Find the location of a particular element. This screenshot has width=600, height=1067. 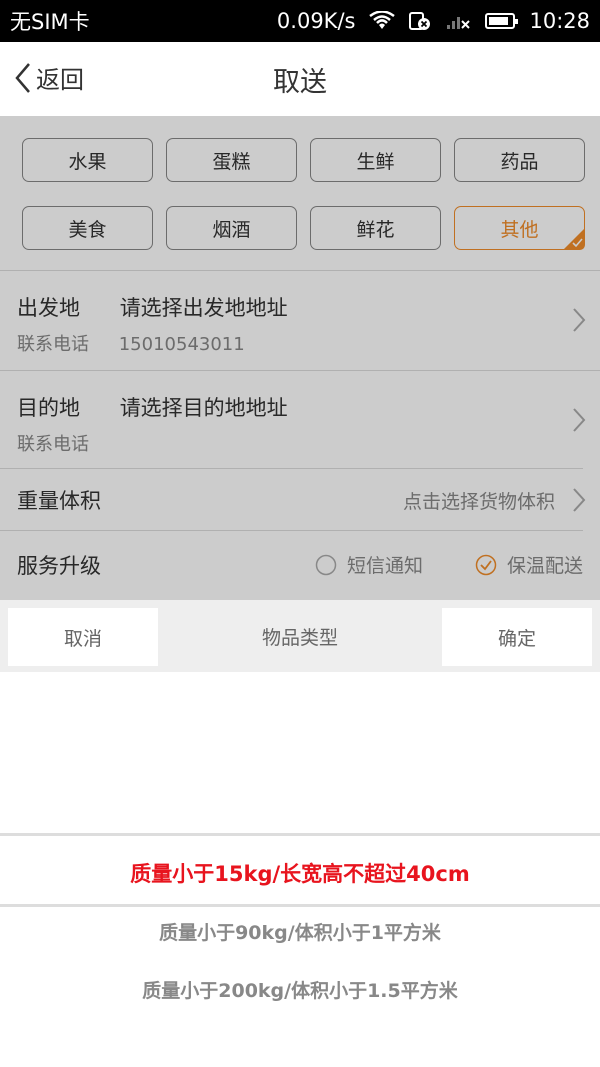

picker-option: 质量小于90kg/体积小于1平方米 is located at coordinates (300, 931).